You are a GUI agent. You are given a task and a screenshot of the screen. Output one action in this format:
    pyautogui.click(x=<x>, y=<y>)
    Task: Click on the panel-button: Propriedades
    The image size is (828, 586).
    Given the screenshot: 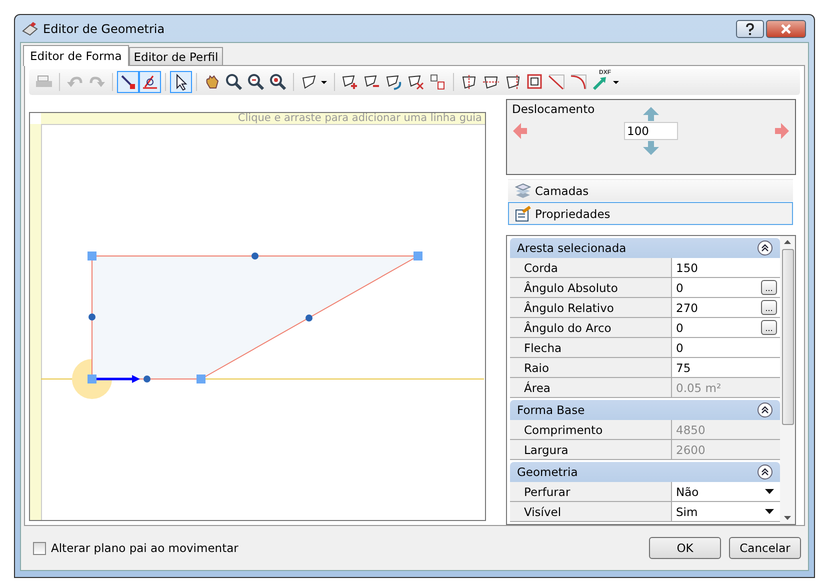 What is the action you would take?
    pyautogui.click(x=650, y=213)
    